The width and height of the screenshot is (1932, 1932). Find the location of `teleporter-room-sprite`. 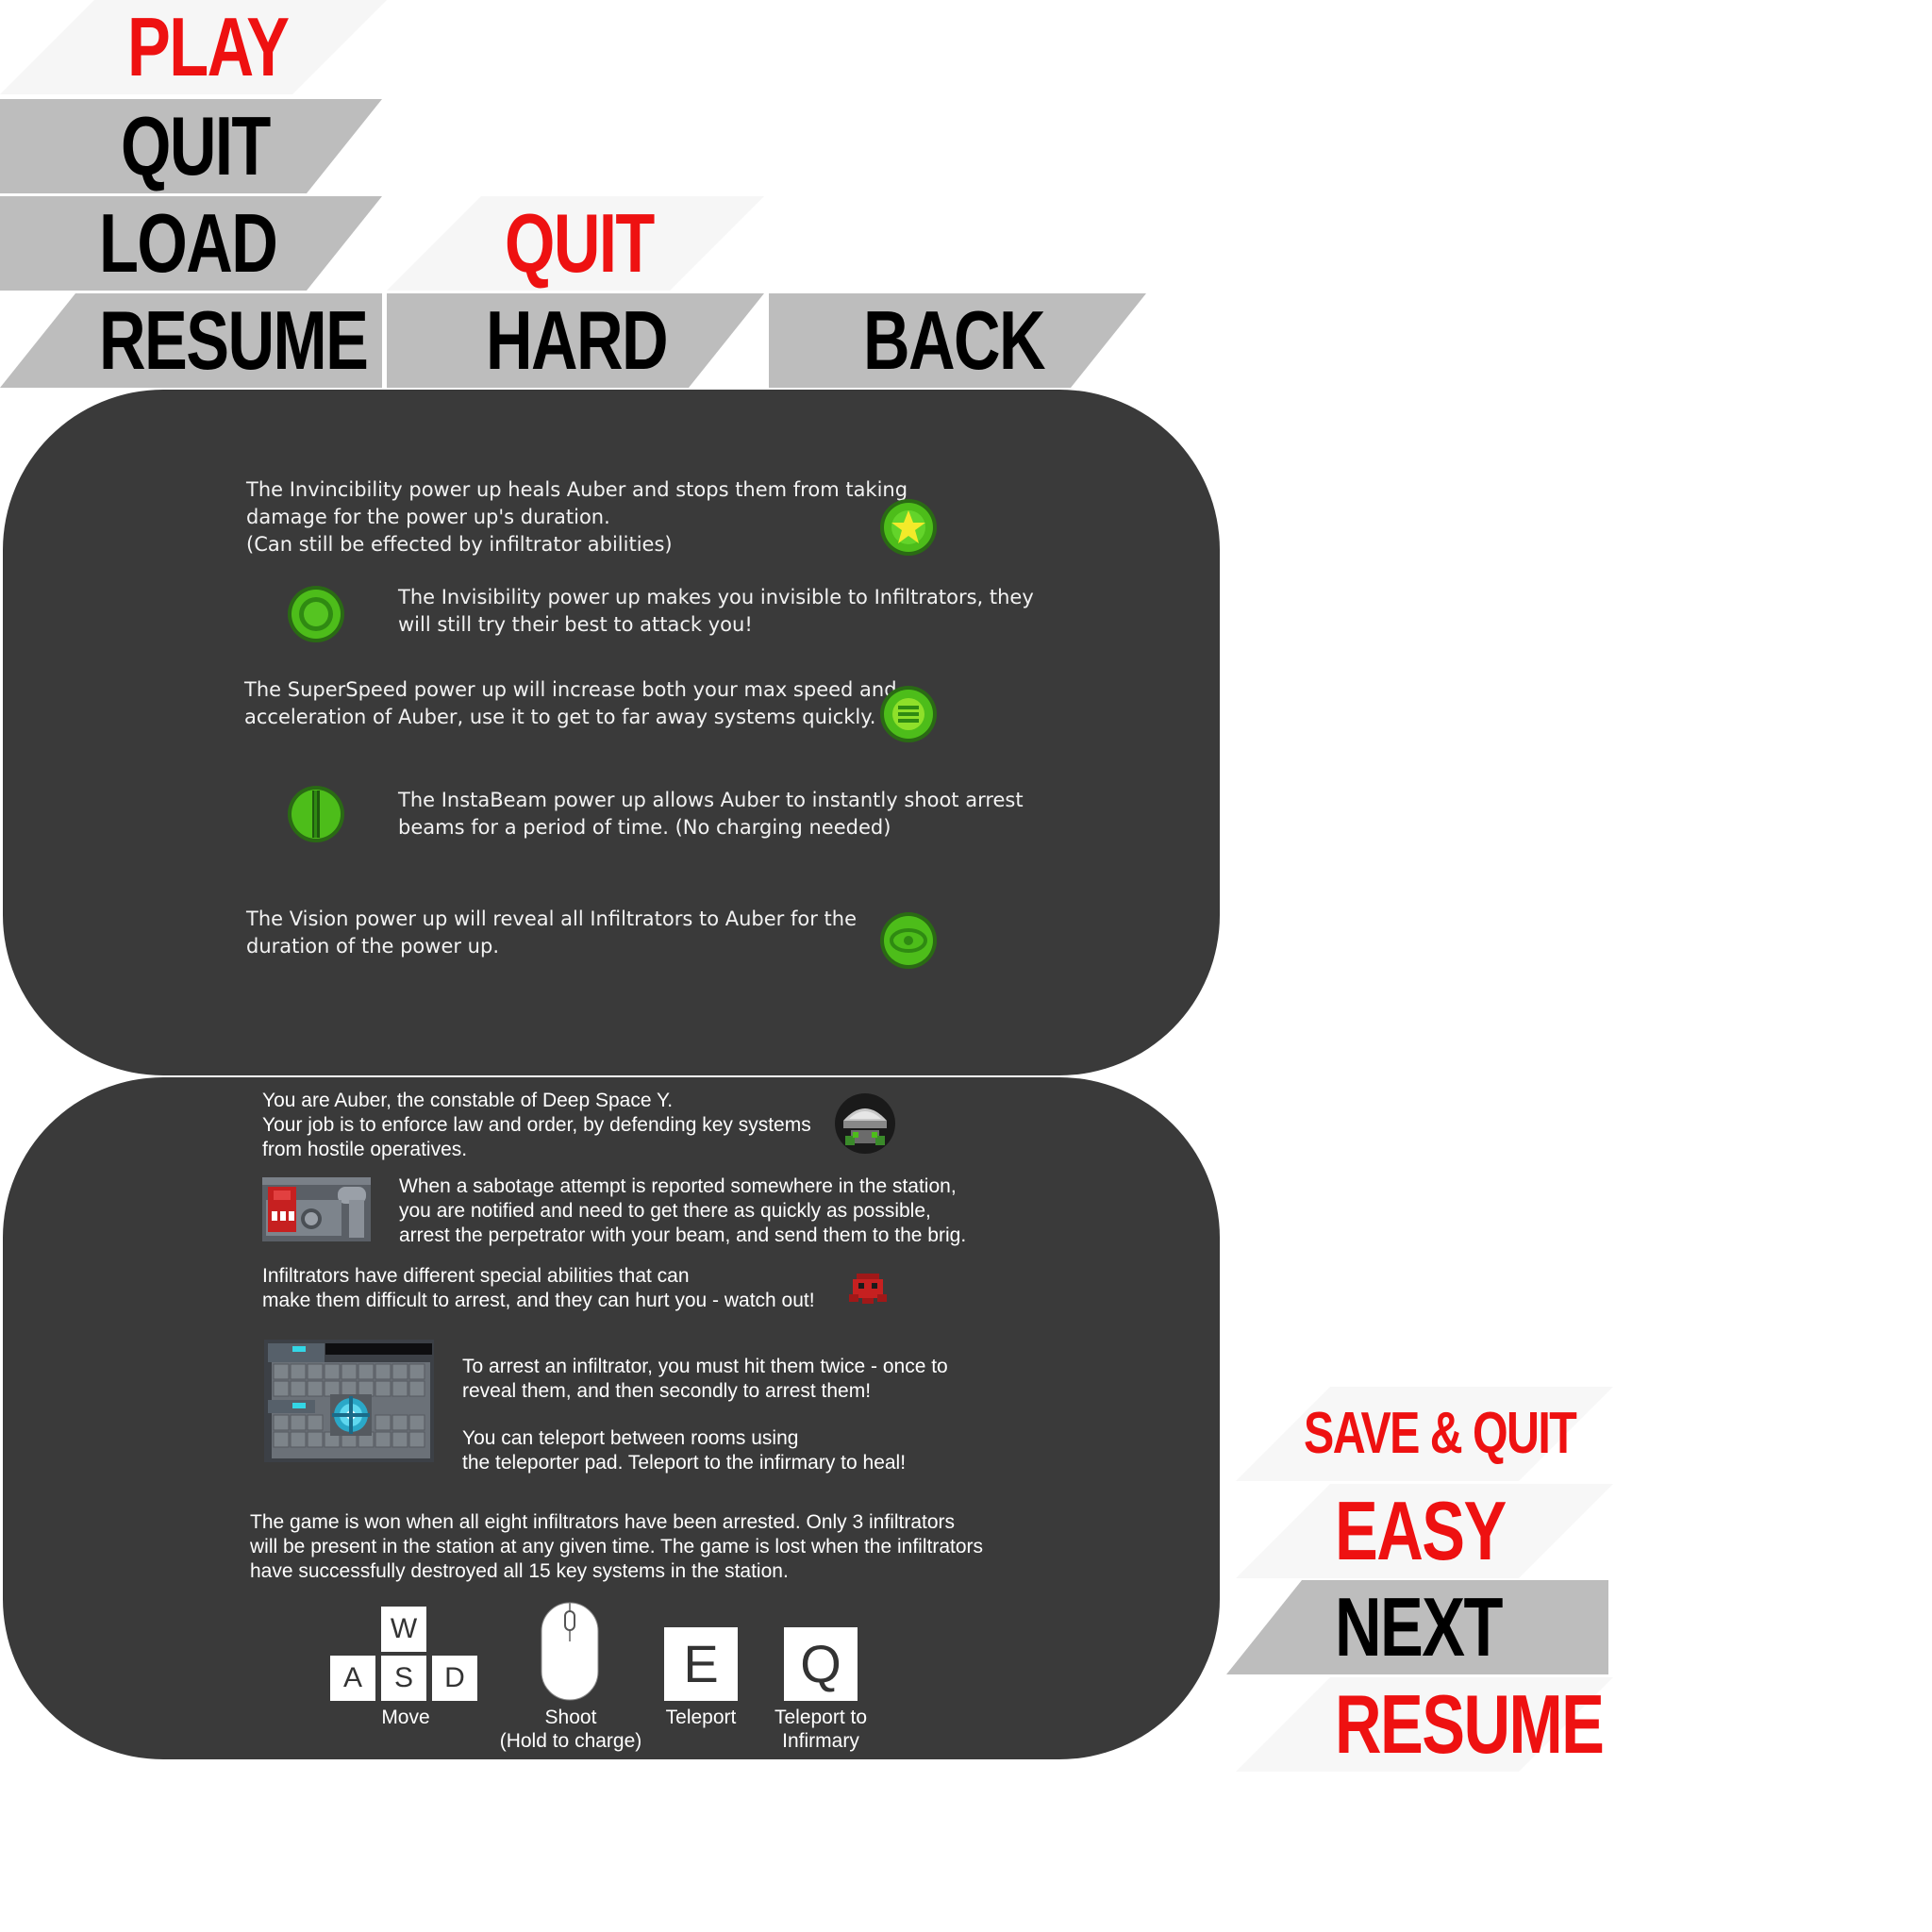

teleporter-room-sprite is located at coordinates (349, 1401).